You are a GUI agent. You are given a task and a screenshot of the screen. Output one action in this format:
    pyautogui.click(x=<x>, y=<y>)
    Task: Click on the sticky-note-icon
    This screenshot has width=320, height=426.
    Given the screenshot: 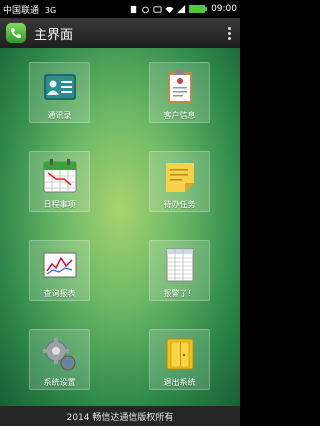 What is the action you would take?
    pyautogui.click(x=179, y=177)
    